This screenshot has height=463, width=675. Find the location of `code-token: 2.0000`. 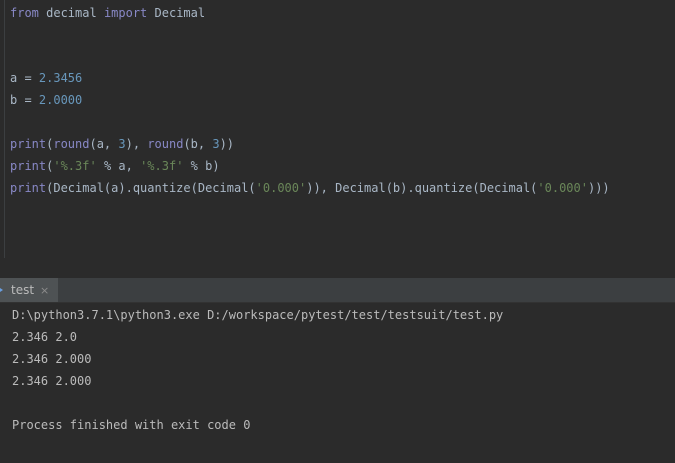

code-token: 2.0000 is located at coordinates (60, 100).